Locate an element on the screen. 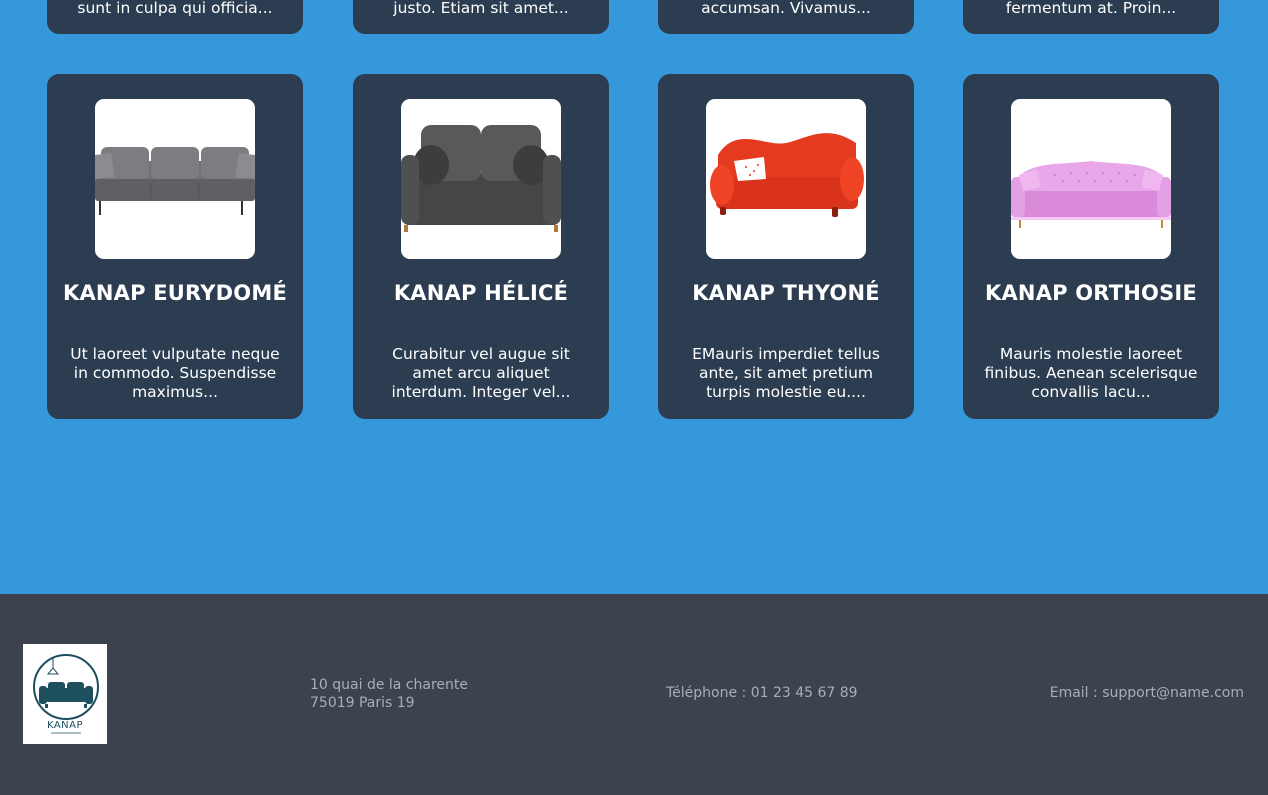 The width and height of the screenshot is (1268, 795). dark-grey-sofa-image is located at coordinates (481, 179).